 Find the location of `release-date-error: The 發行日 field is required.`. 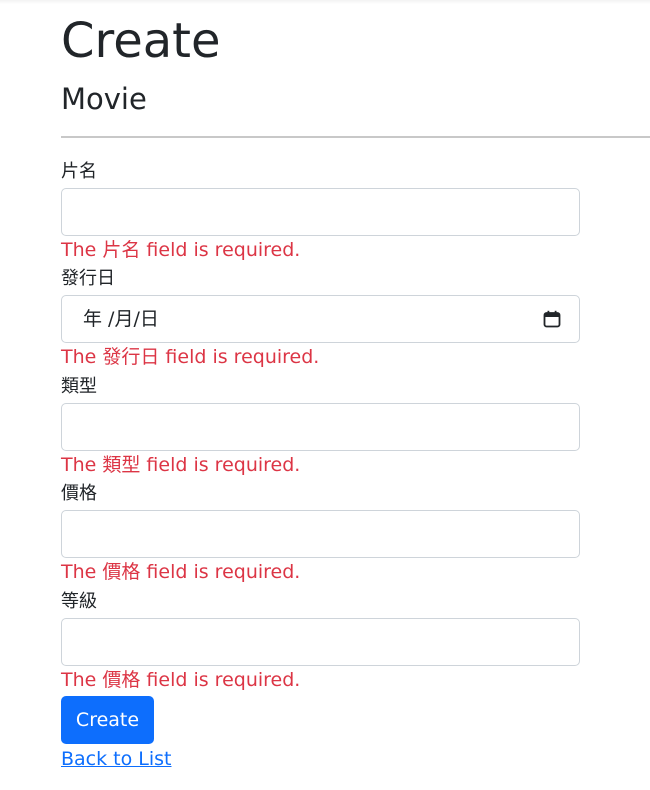

release-date-error: The 發行日 field is required. is located at coordinates (190, 357).